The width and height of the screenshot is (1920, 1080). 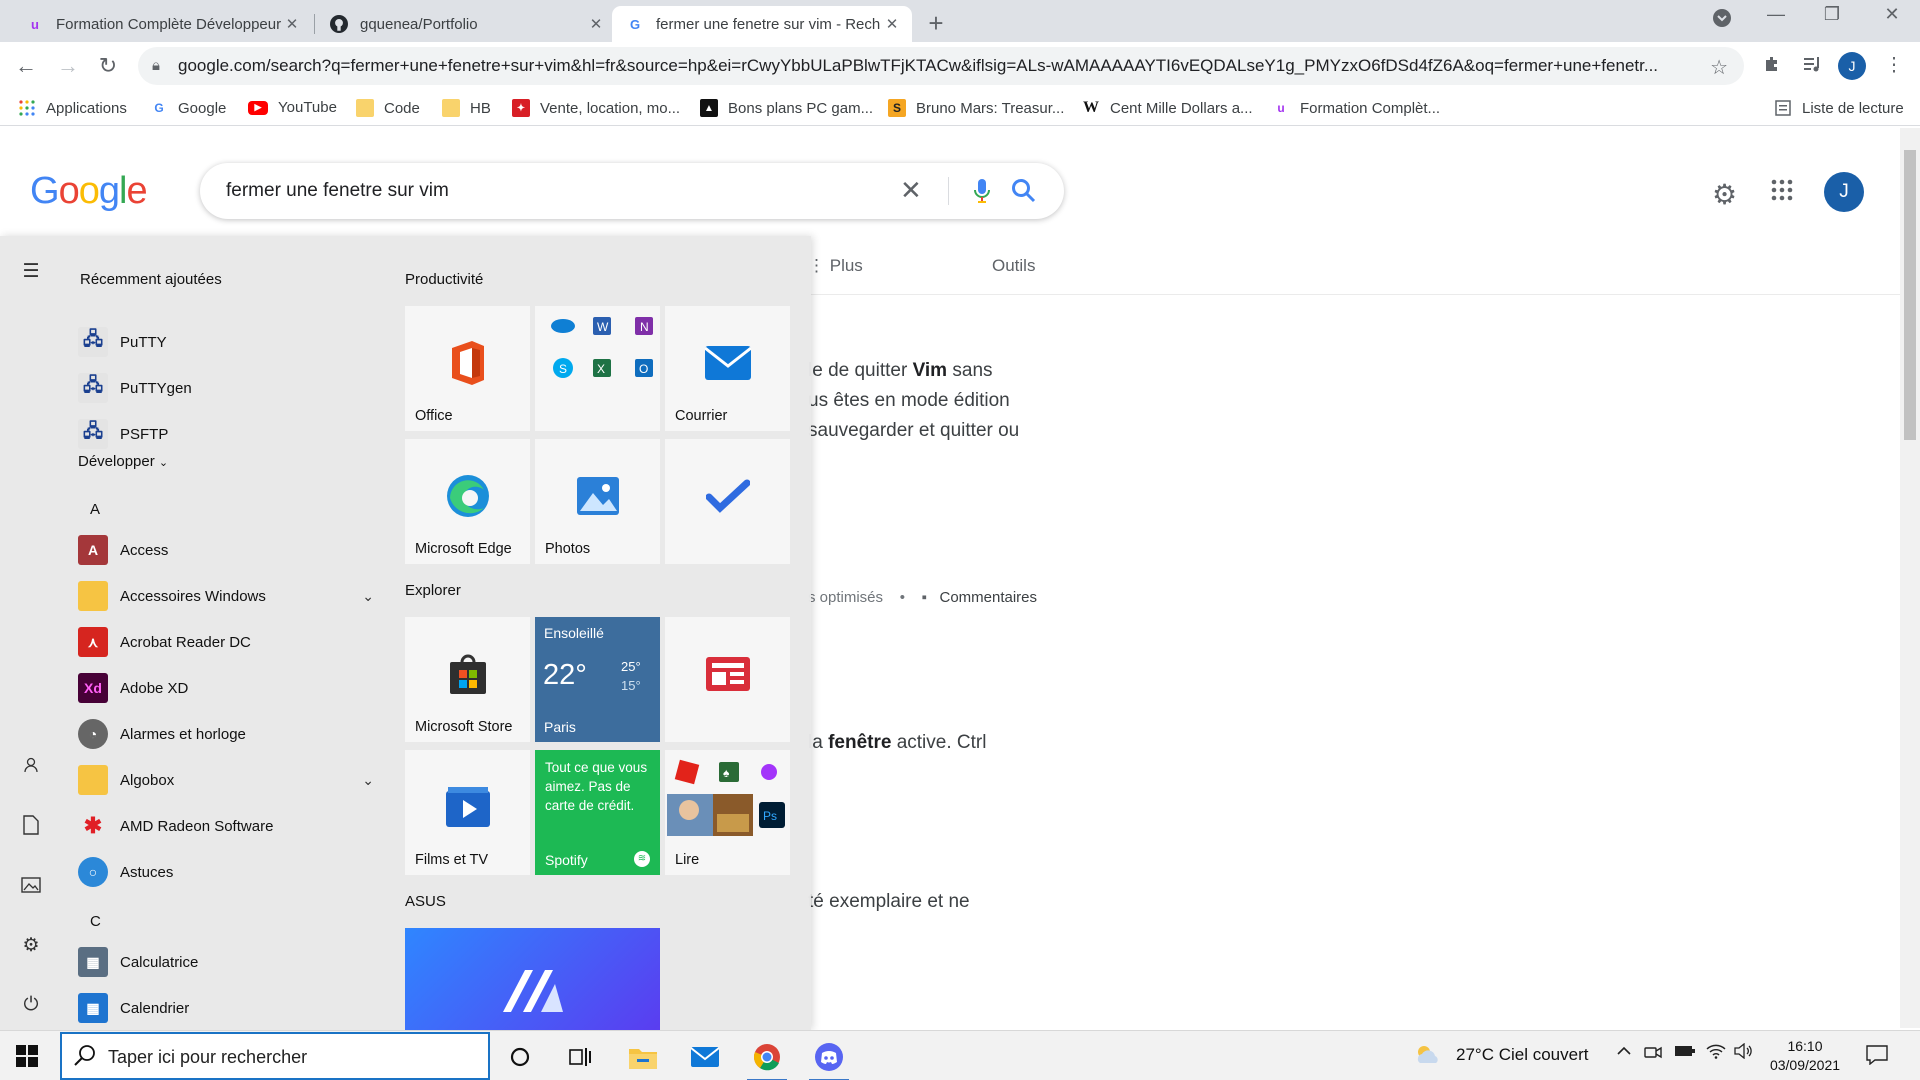 What do you see at coordinates (228, 962) in the screenshot?
I see `app-calculatrice: ▦ Calculatrice` at bounding box center [228, 962].